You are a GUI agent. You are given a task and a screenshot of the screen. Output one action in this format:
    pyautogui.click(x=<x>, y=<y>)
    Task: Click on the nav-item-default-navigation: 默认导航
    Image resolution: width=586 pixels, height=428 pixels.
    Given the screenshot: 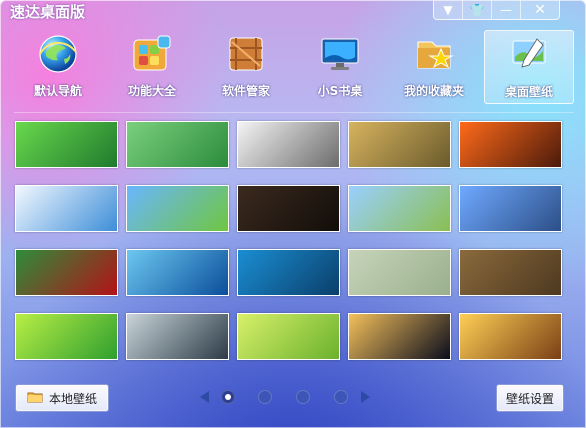 What is the action you would take?
    pyautogui.click(x=58, y=66)
    